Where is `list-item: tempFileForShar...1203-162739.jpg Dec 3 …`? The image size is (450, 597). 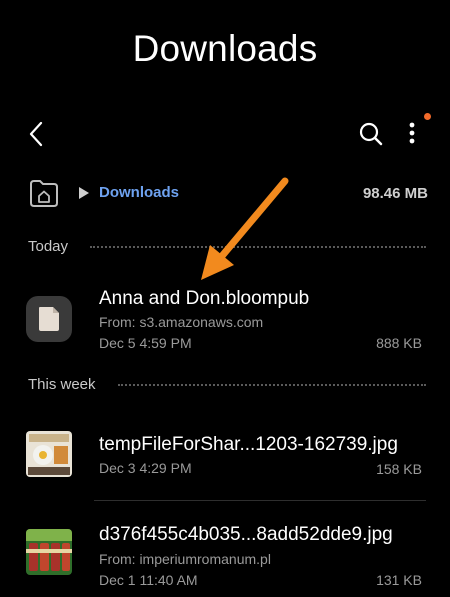
list-item: tempFileForShar...1203-162739.jpg Dec 3 … is located at coordinates (225, 459).